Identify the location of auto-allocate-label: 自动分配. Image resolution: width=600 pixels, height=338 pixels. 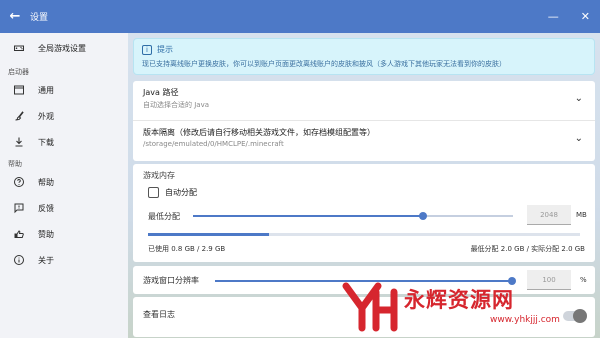
(181, 192).